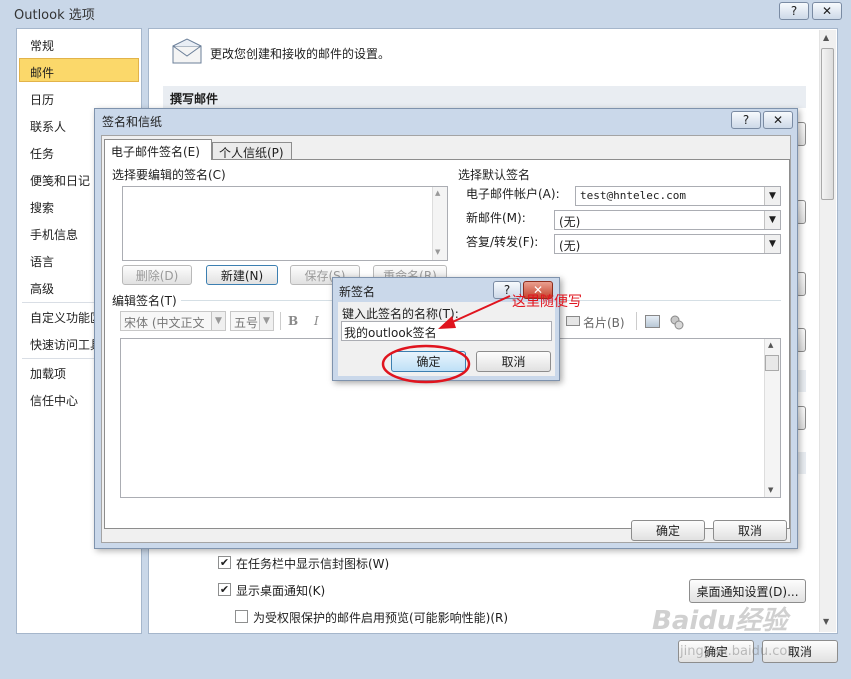 The image size is (851, 679). What do you see at coordinates (740, 651) in the screenshot?
I see `baidu-watermark-url: jingyan.baidu.com` at bounding box center [740, 651].